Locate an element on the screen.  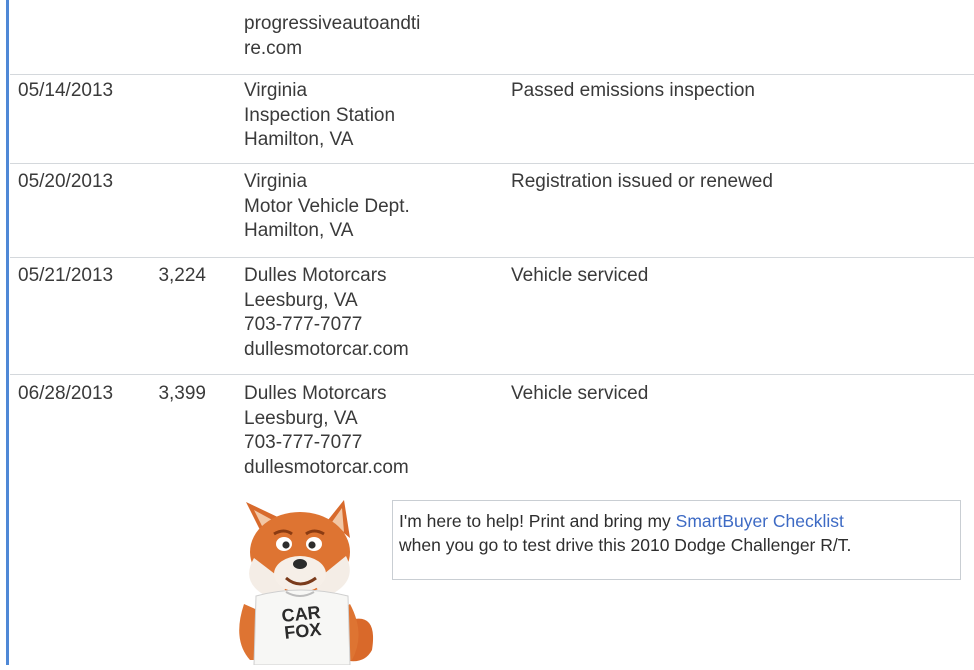
carfox-mascot-icon: CAR FOX is located at coordinates (306, 583).